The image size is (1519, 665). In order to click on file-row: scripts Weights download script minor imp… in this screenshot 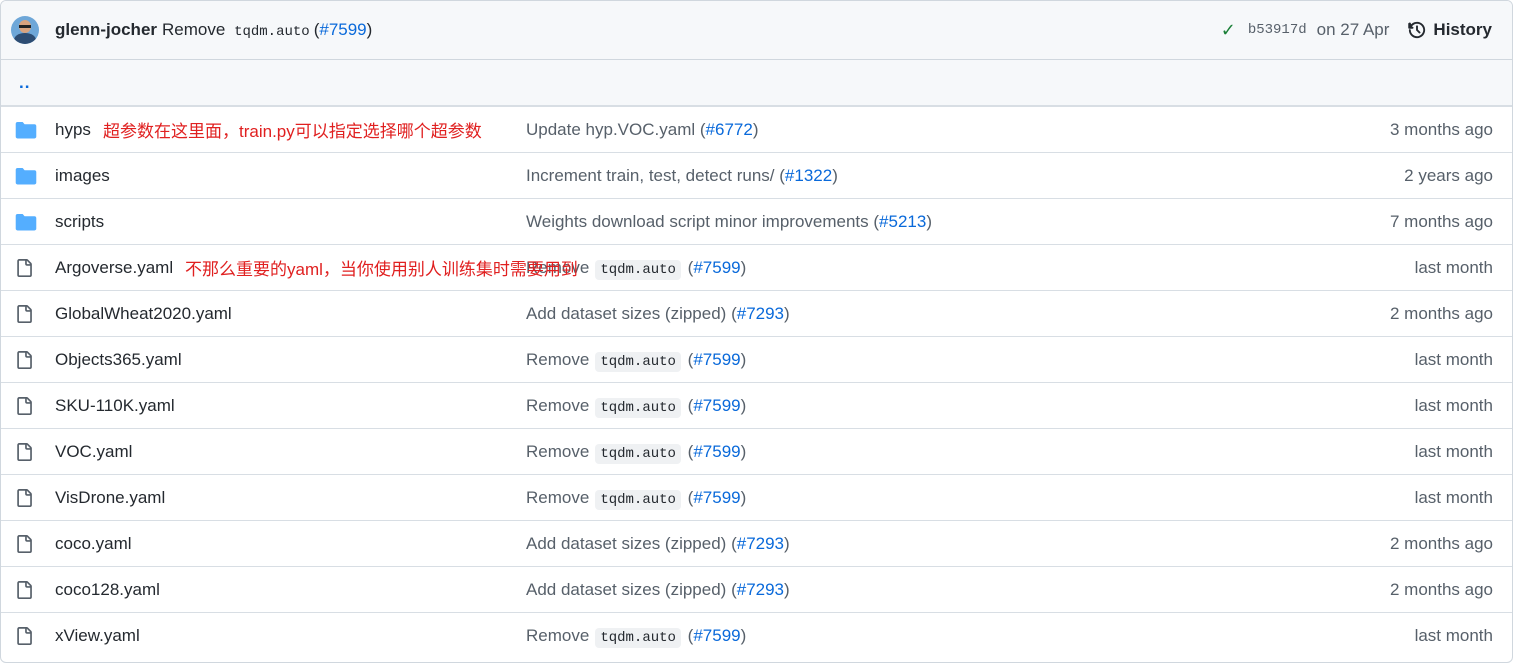, I will do `click(756, 221)`.